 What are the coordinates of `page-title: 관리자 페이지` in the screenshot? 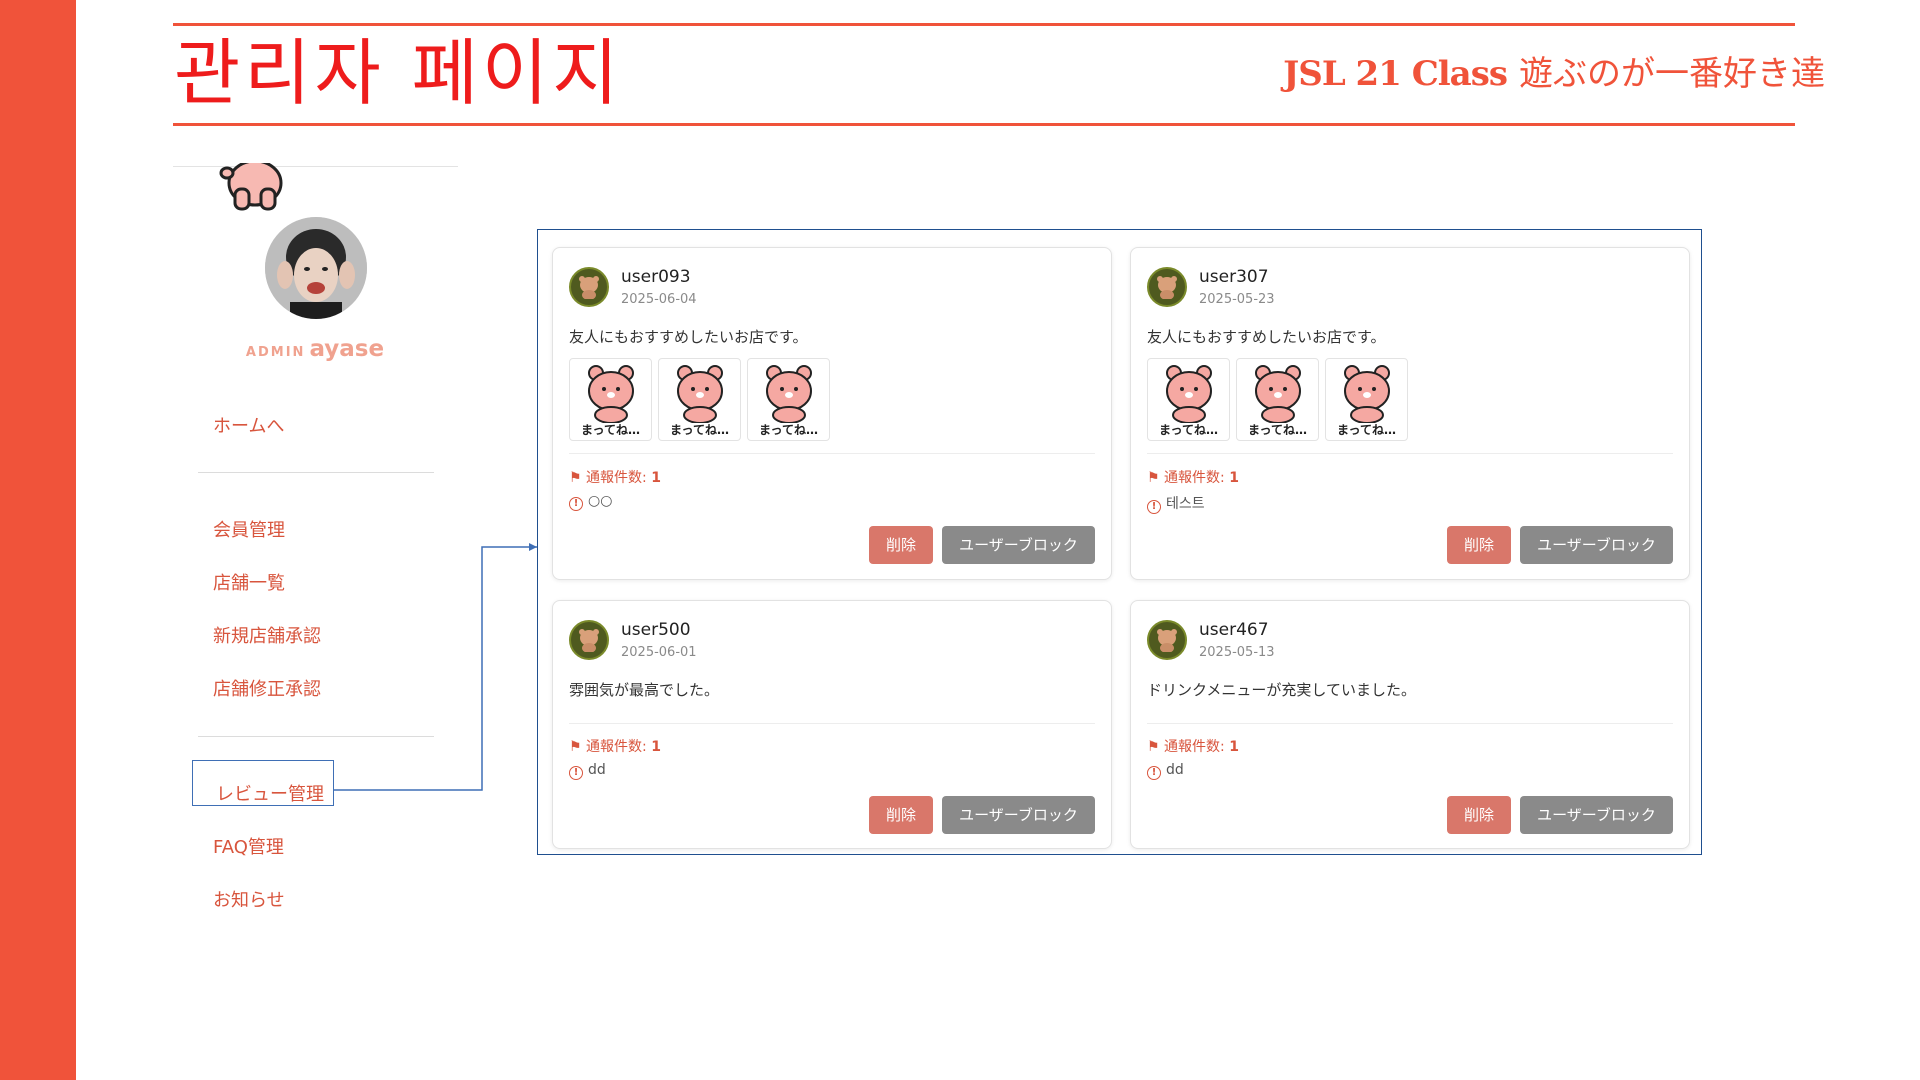 It's located at (398, 73).